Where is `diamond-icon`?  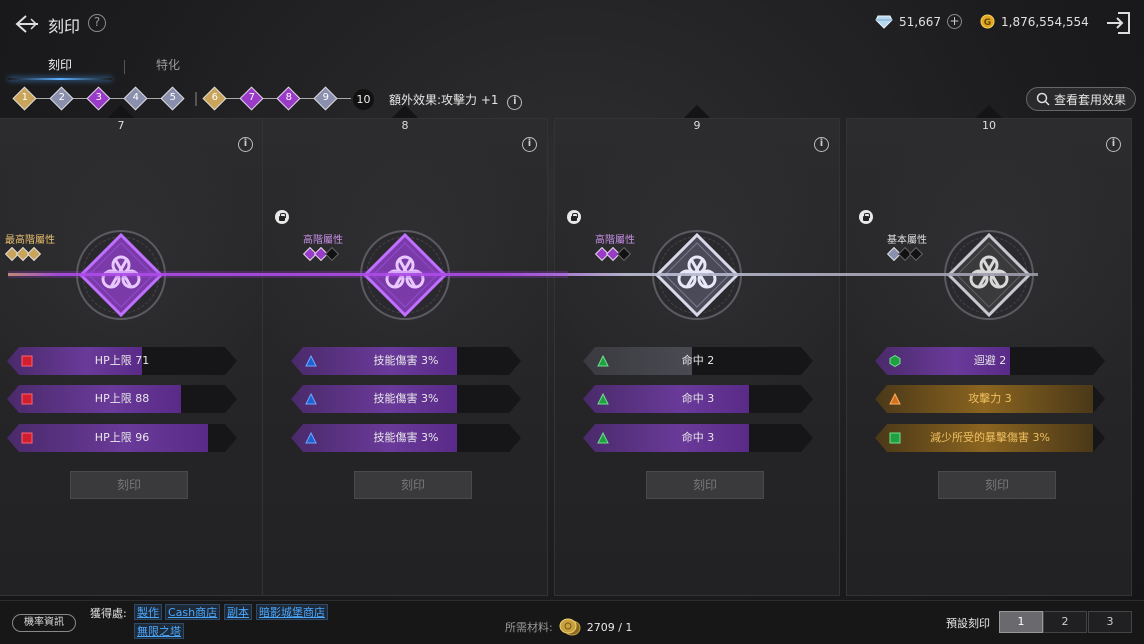 diamond-icon is located at coordinates (884, 22).